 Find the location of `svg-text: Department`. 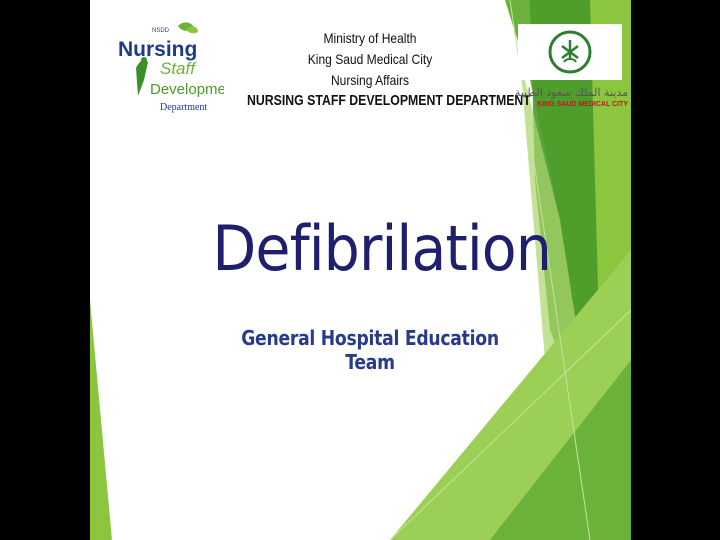

svg-text: Department is located at coordinates (183, 107).